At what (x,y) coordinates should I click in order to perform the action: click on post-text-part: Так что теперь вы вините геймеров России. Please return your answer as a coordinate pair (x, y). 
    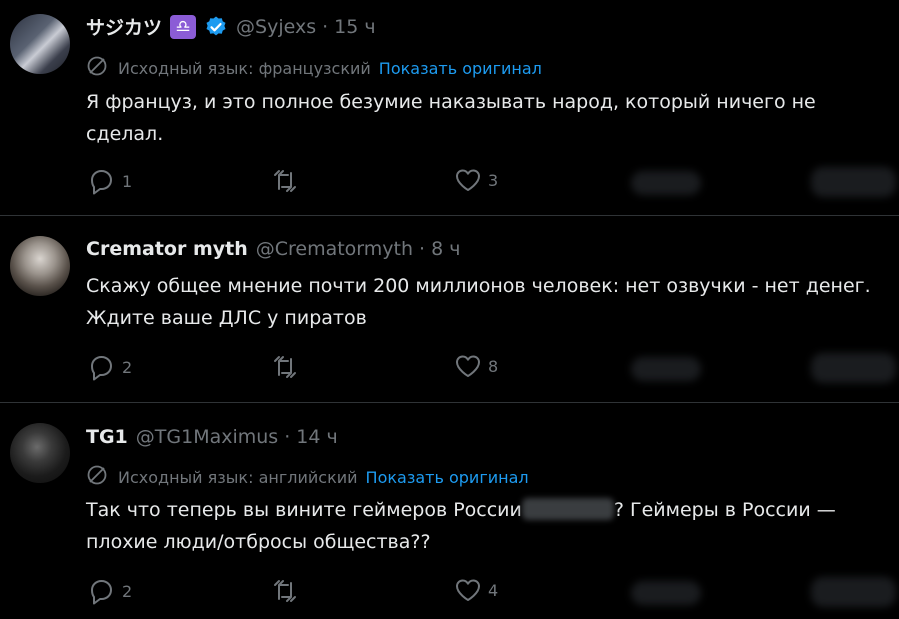
    Looking at the image, I should click on (304, 510).